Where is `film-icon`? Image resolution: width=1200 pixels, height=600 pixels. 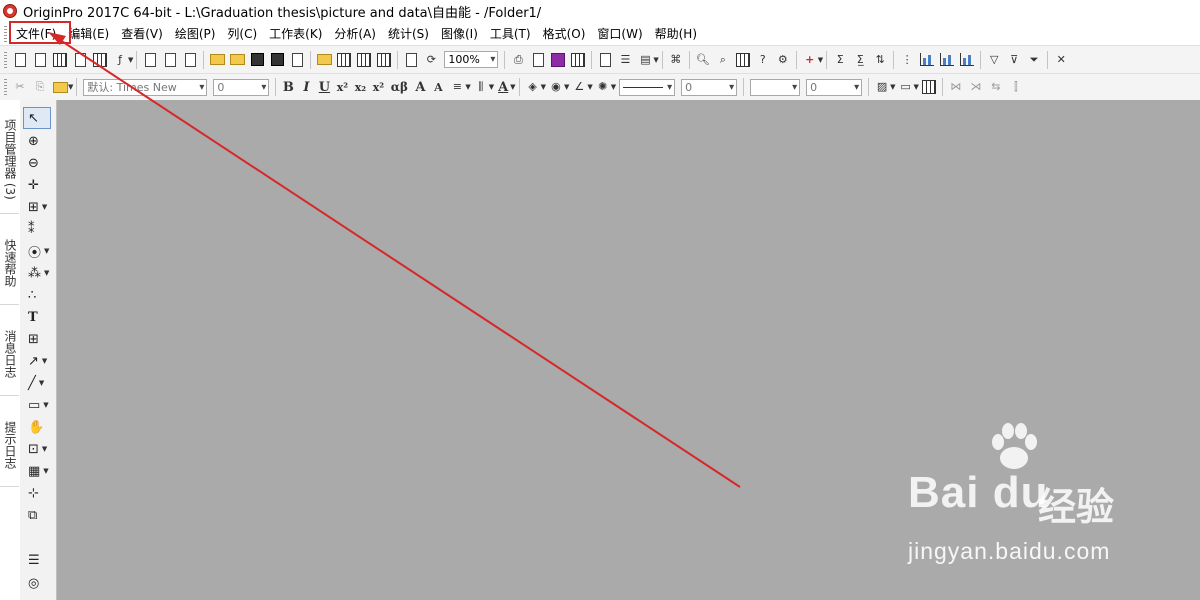 film-icon is located at coordinates (578, 60).